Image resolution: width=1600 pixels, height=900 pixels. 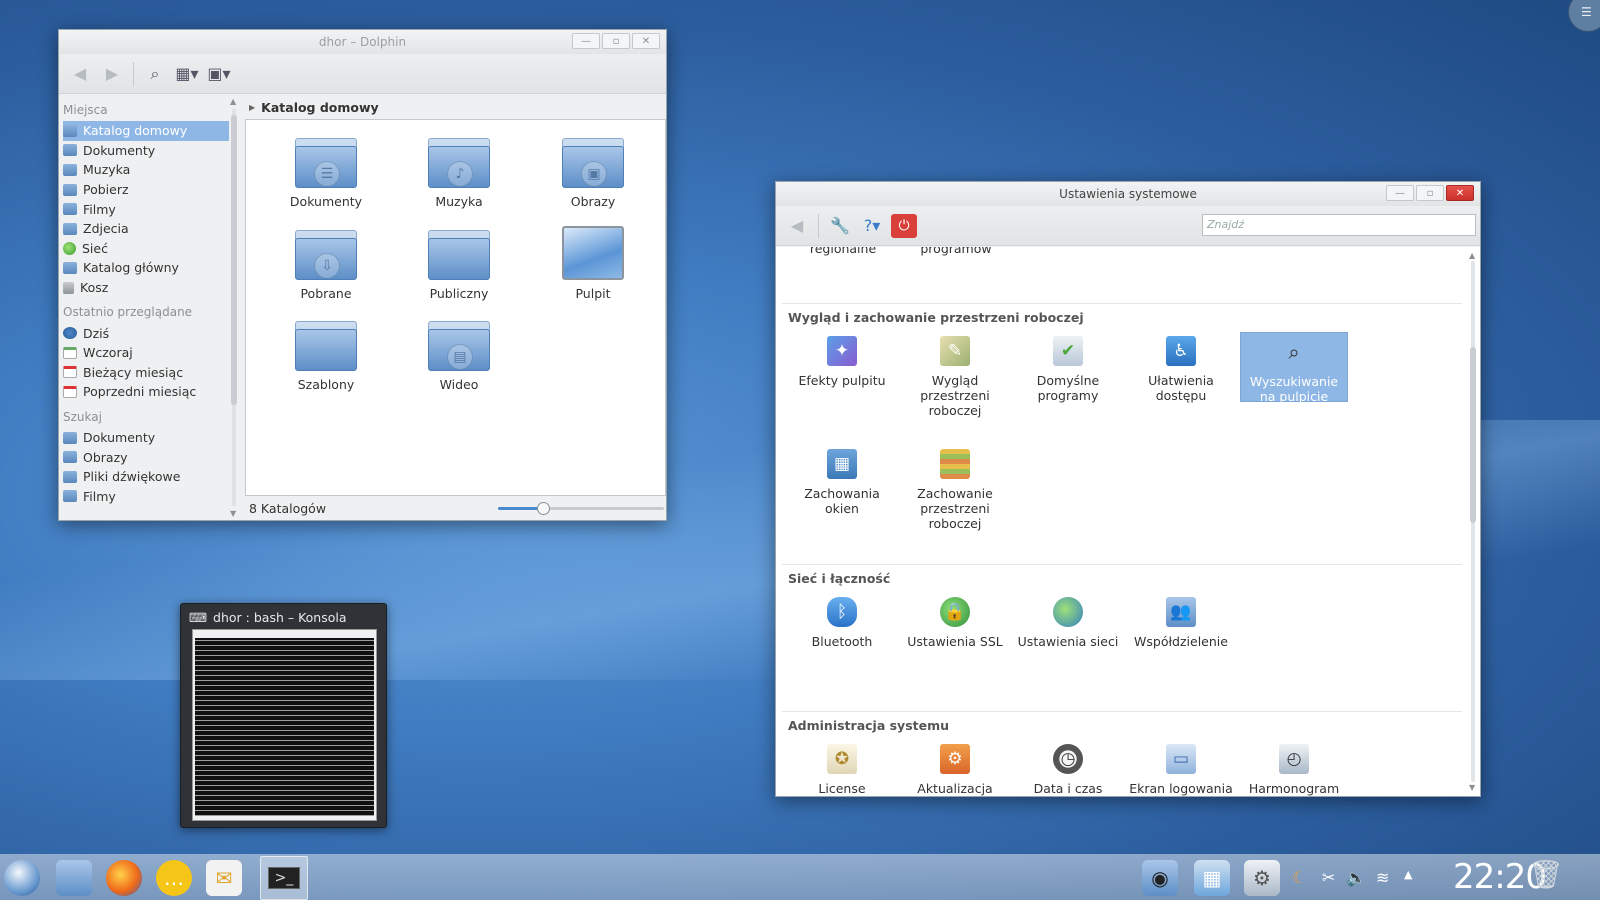 I want to click on search-item: Pliki dźwiękowe, so click(x=146, y=477).